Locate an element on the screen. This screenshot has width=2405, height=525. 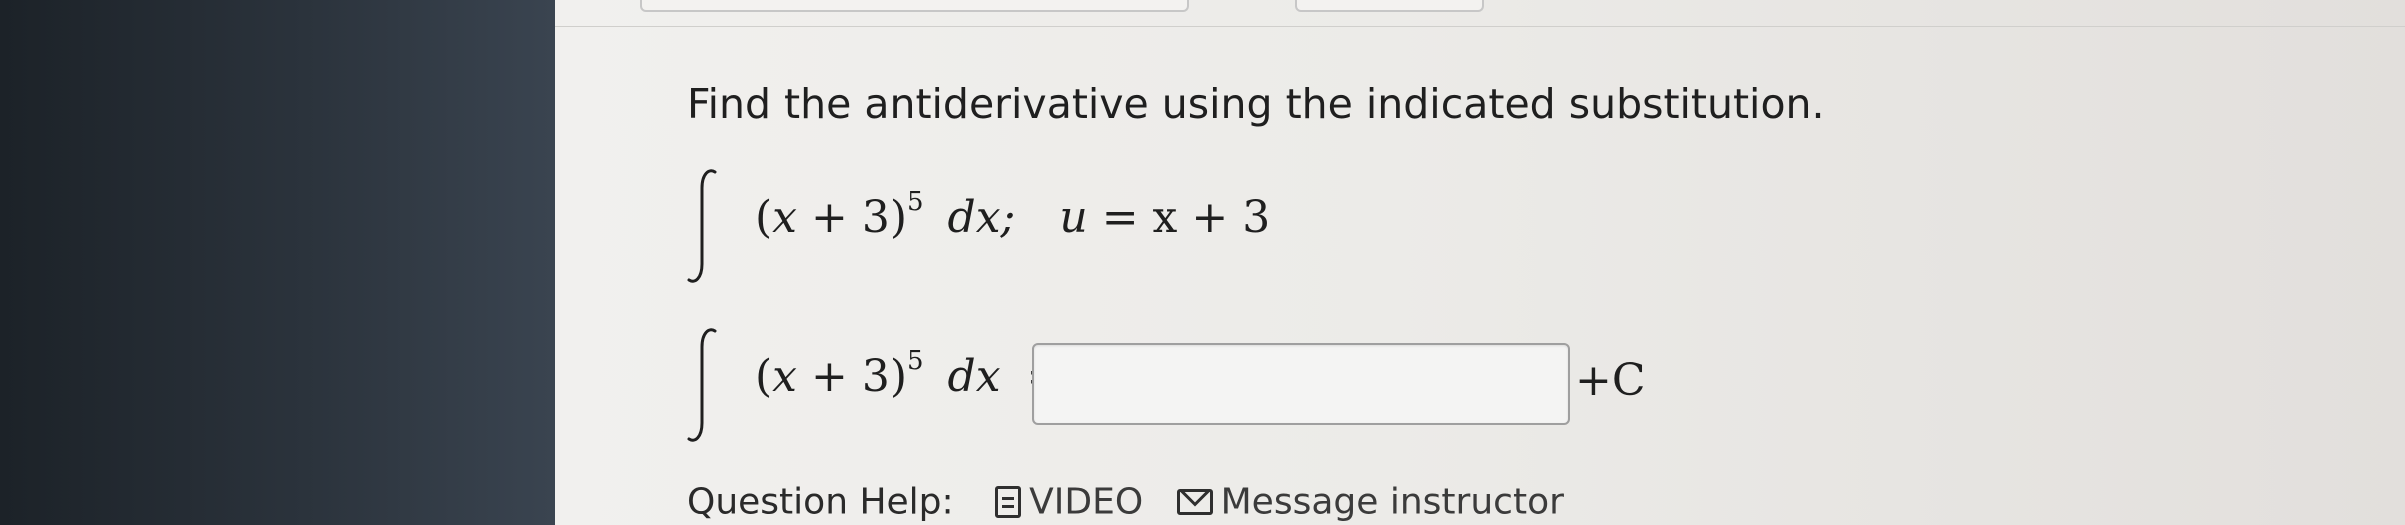
given-expression: (x + 3)5 dx; u = x + 3 is located at coordinates (1013, 215).